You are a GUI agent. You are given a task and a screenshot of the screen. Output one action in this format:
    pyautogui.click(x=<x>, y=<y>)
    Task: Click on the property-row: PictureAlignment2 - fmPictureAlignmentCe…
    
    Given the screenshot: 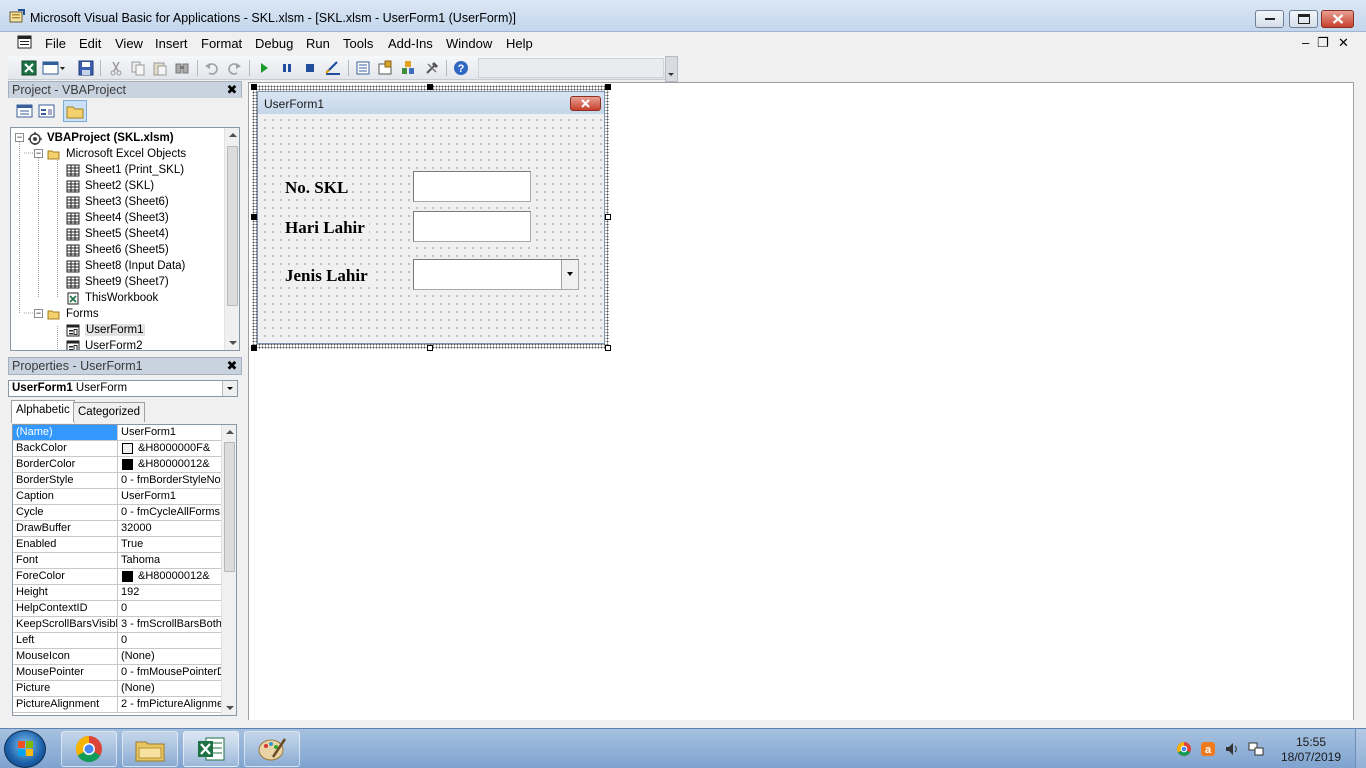 What is the action you would take?
    pyautogui.click(x=117, y=705)
    